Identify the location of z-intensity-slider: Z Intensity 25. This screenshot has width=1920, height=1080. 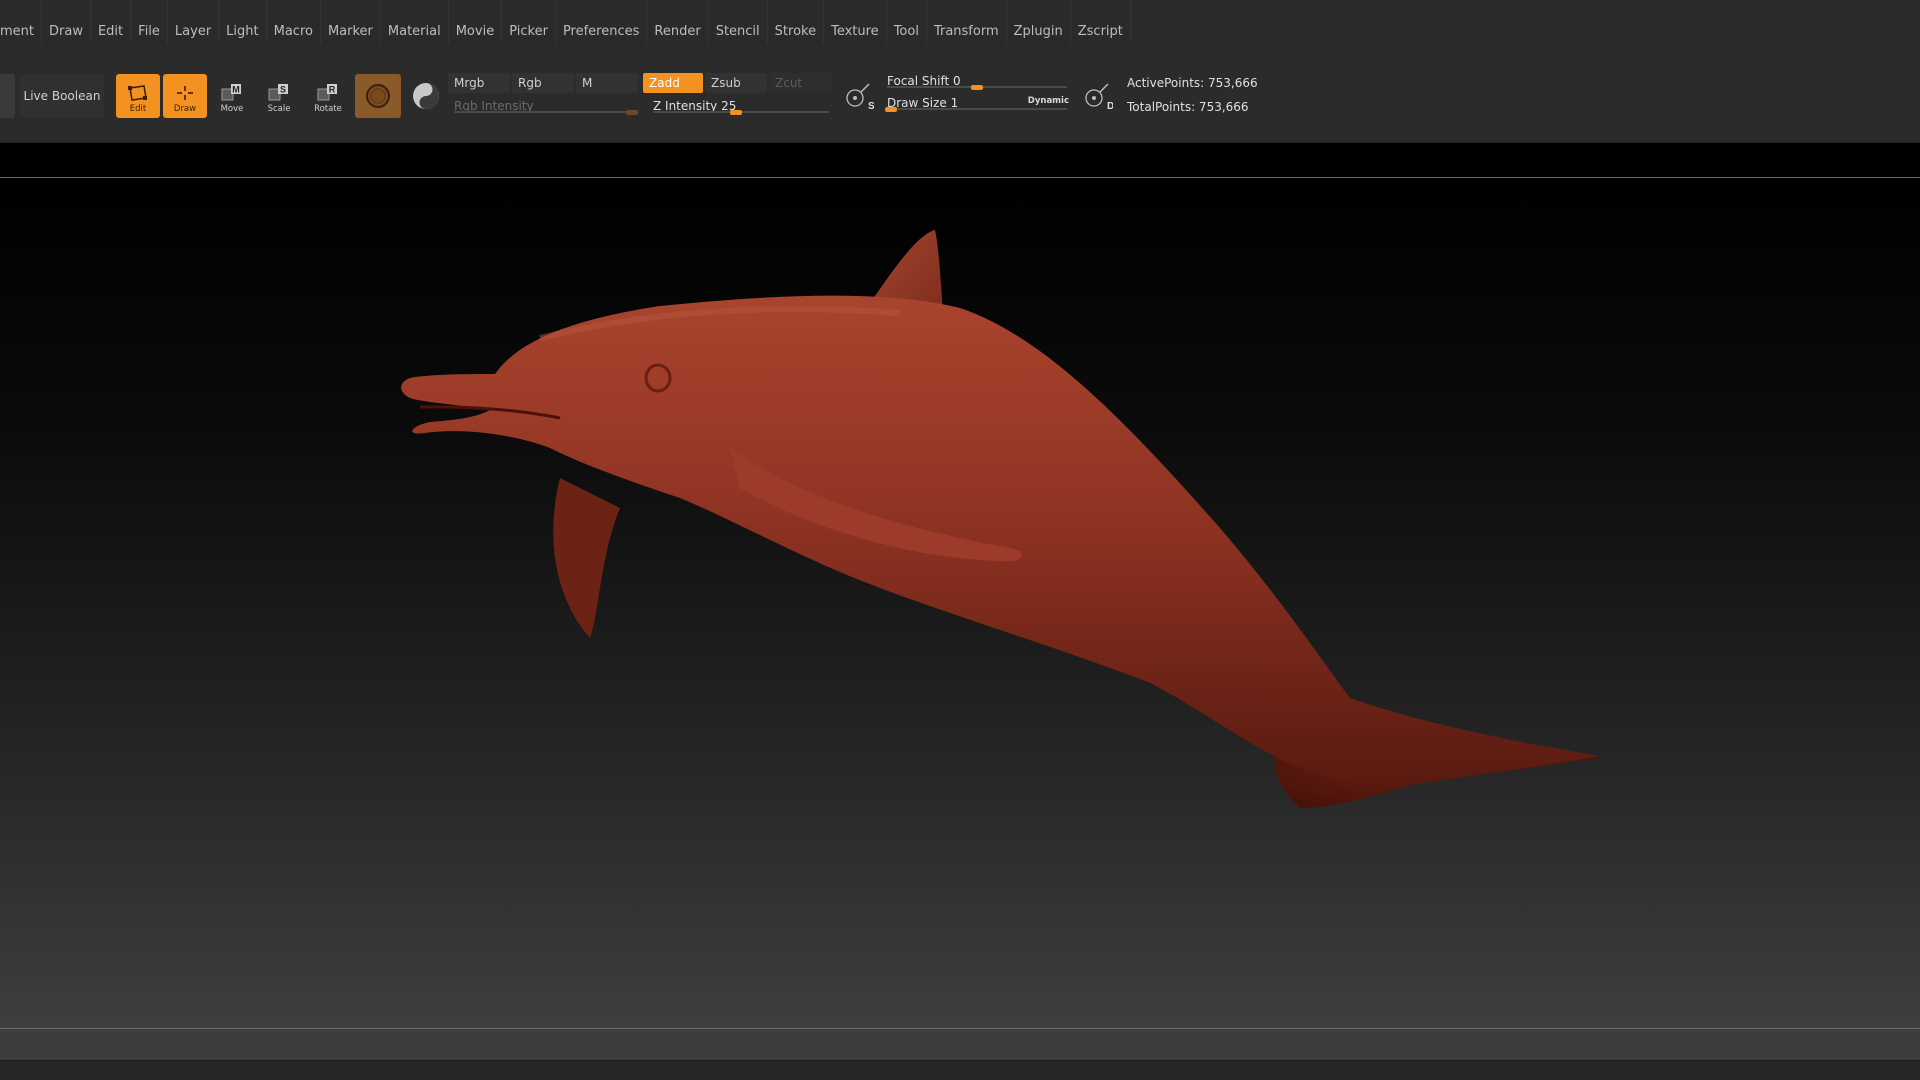
(739, 106).